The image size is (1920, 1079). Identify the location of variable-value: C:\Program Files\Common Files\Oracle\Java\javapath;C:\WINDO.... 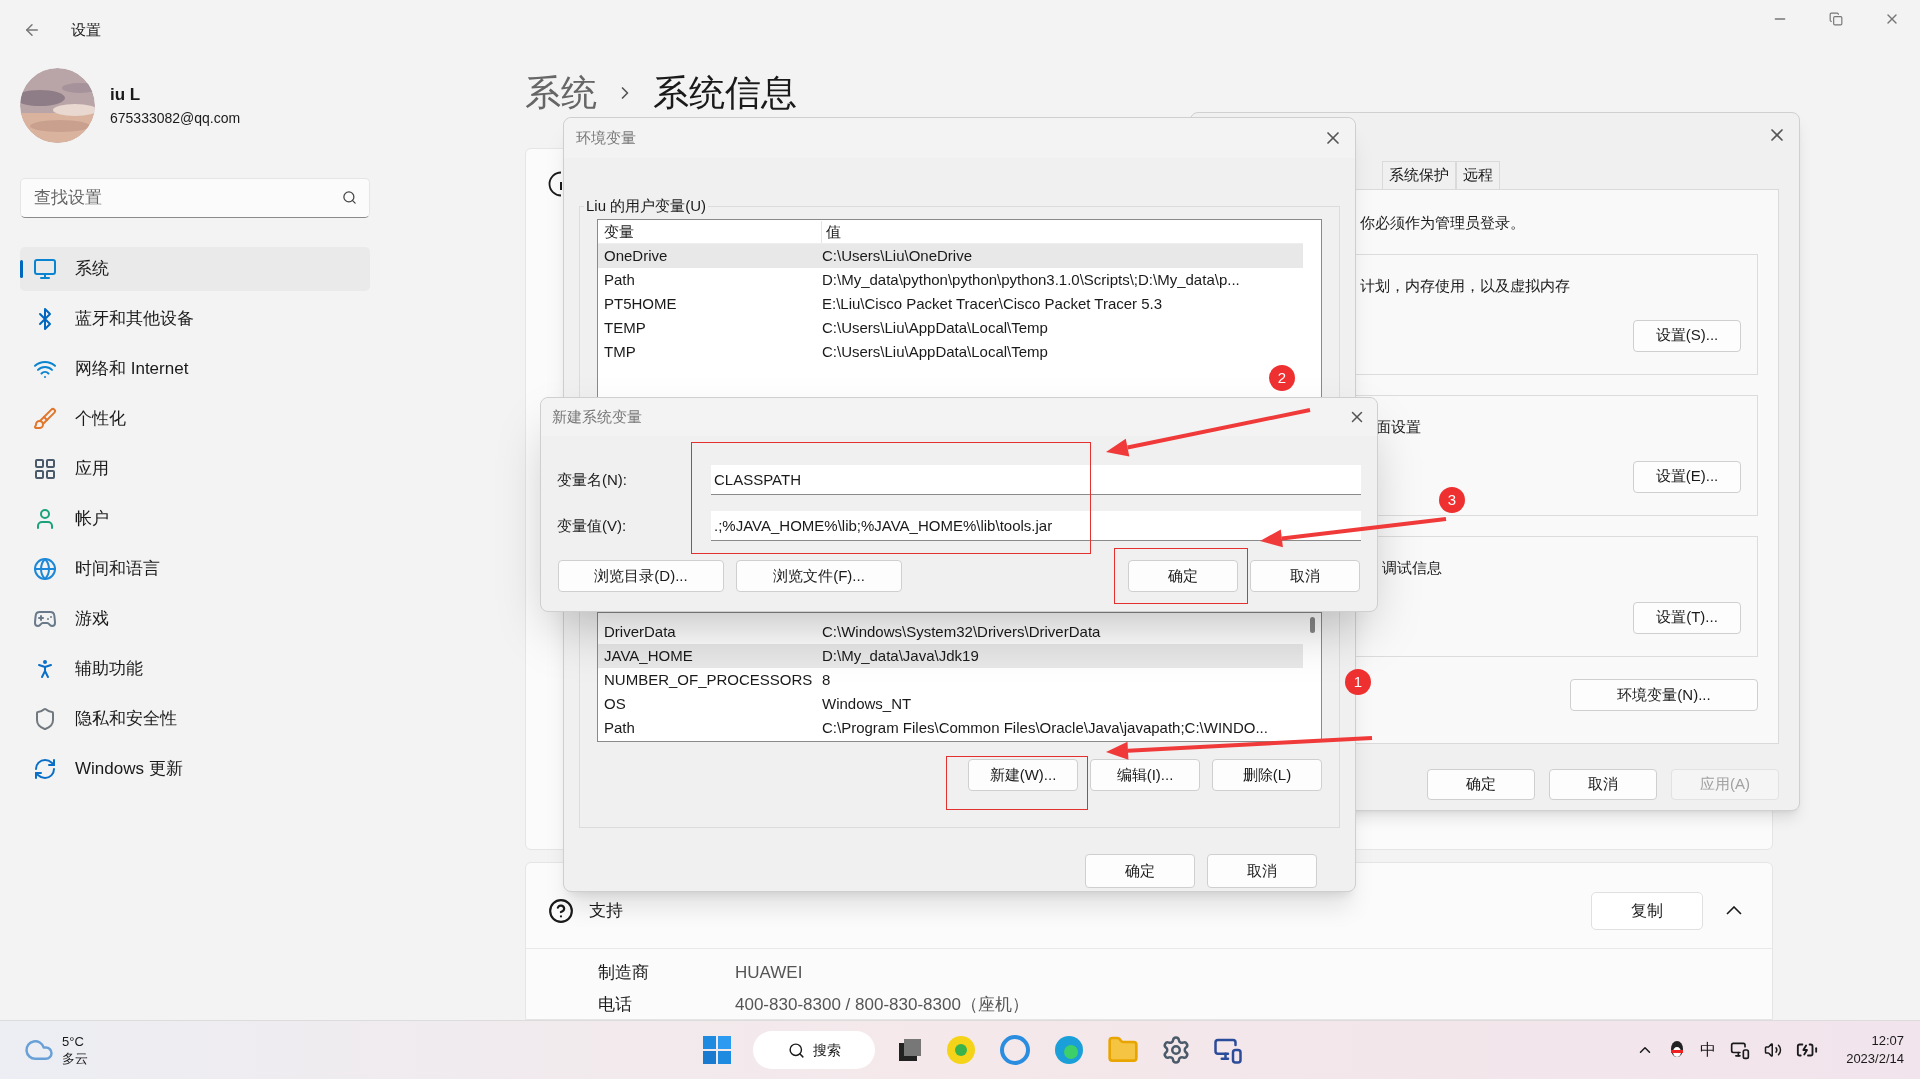
(1045, 727).